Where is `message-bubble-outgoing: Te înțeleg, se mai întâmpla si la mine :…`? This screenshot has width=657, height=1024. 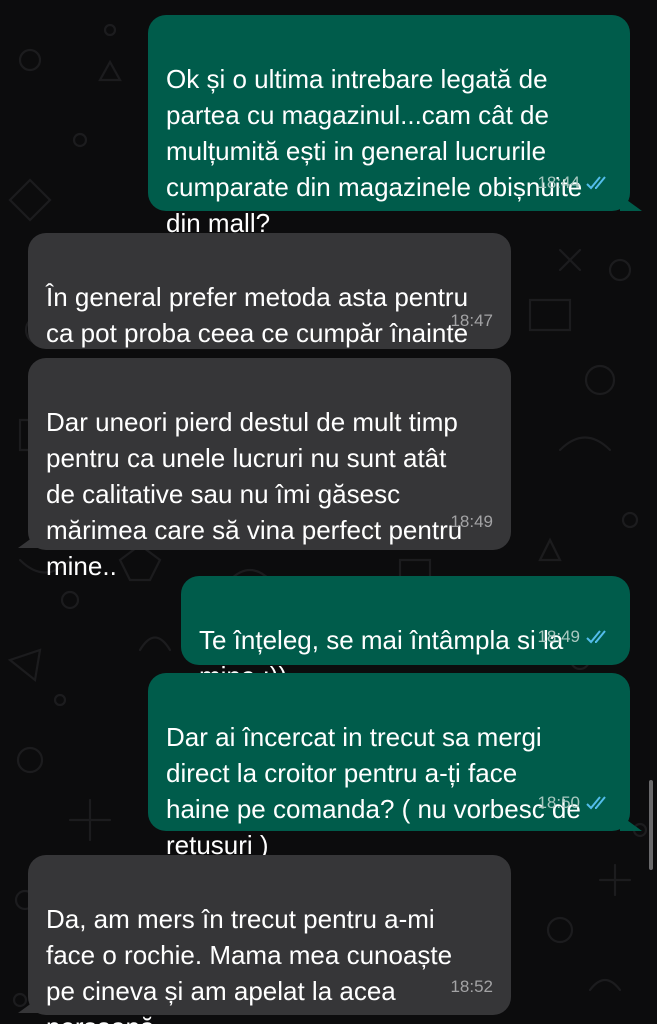
message-bubble-outgoing: Te înțeleg, se mai întâmpla si la mine :… is located at coordinates (405, 633).